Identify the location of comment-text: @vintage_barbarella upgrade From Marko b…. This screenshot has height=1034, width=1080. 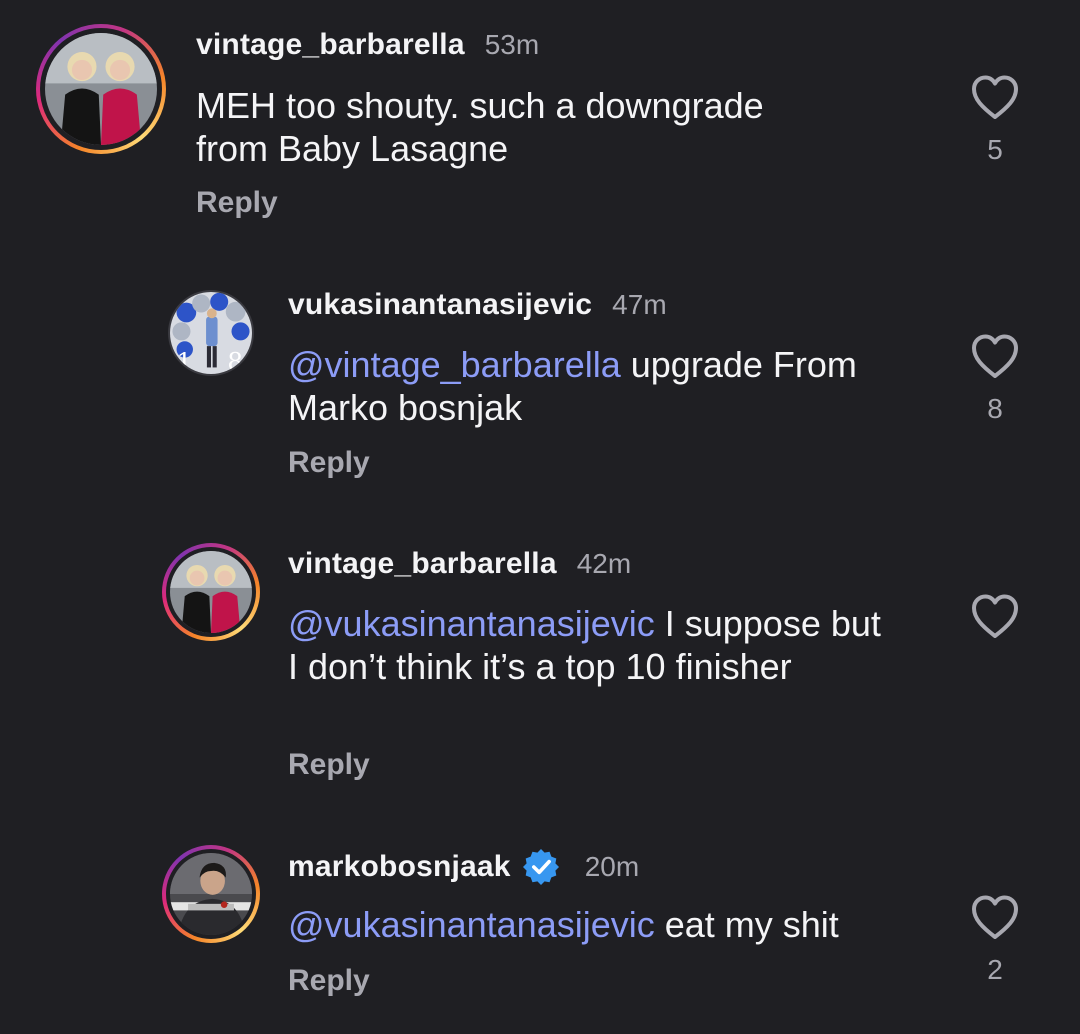
(608, 386).